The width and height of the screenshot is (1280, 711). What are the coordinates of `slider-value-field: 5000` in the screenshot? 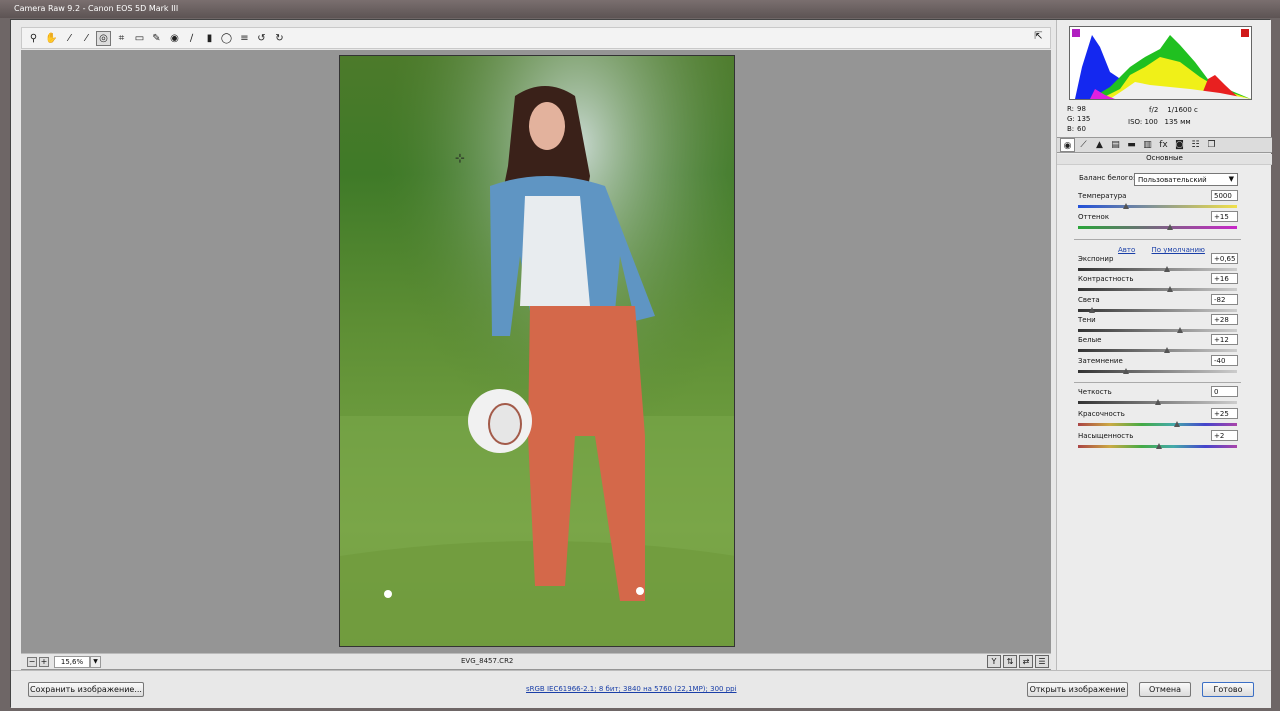 It's located at (1224, 195).